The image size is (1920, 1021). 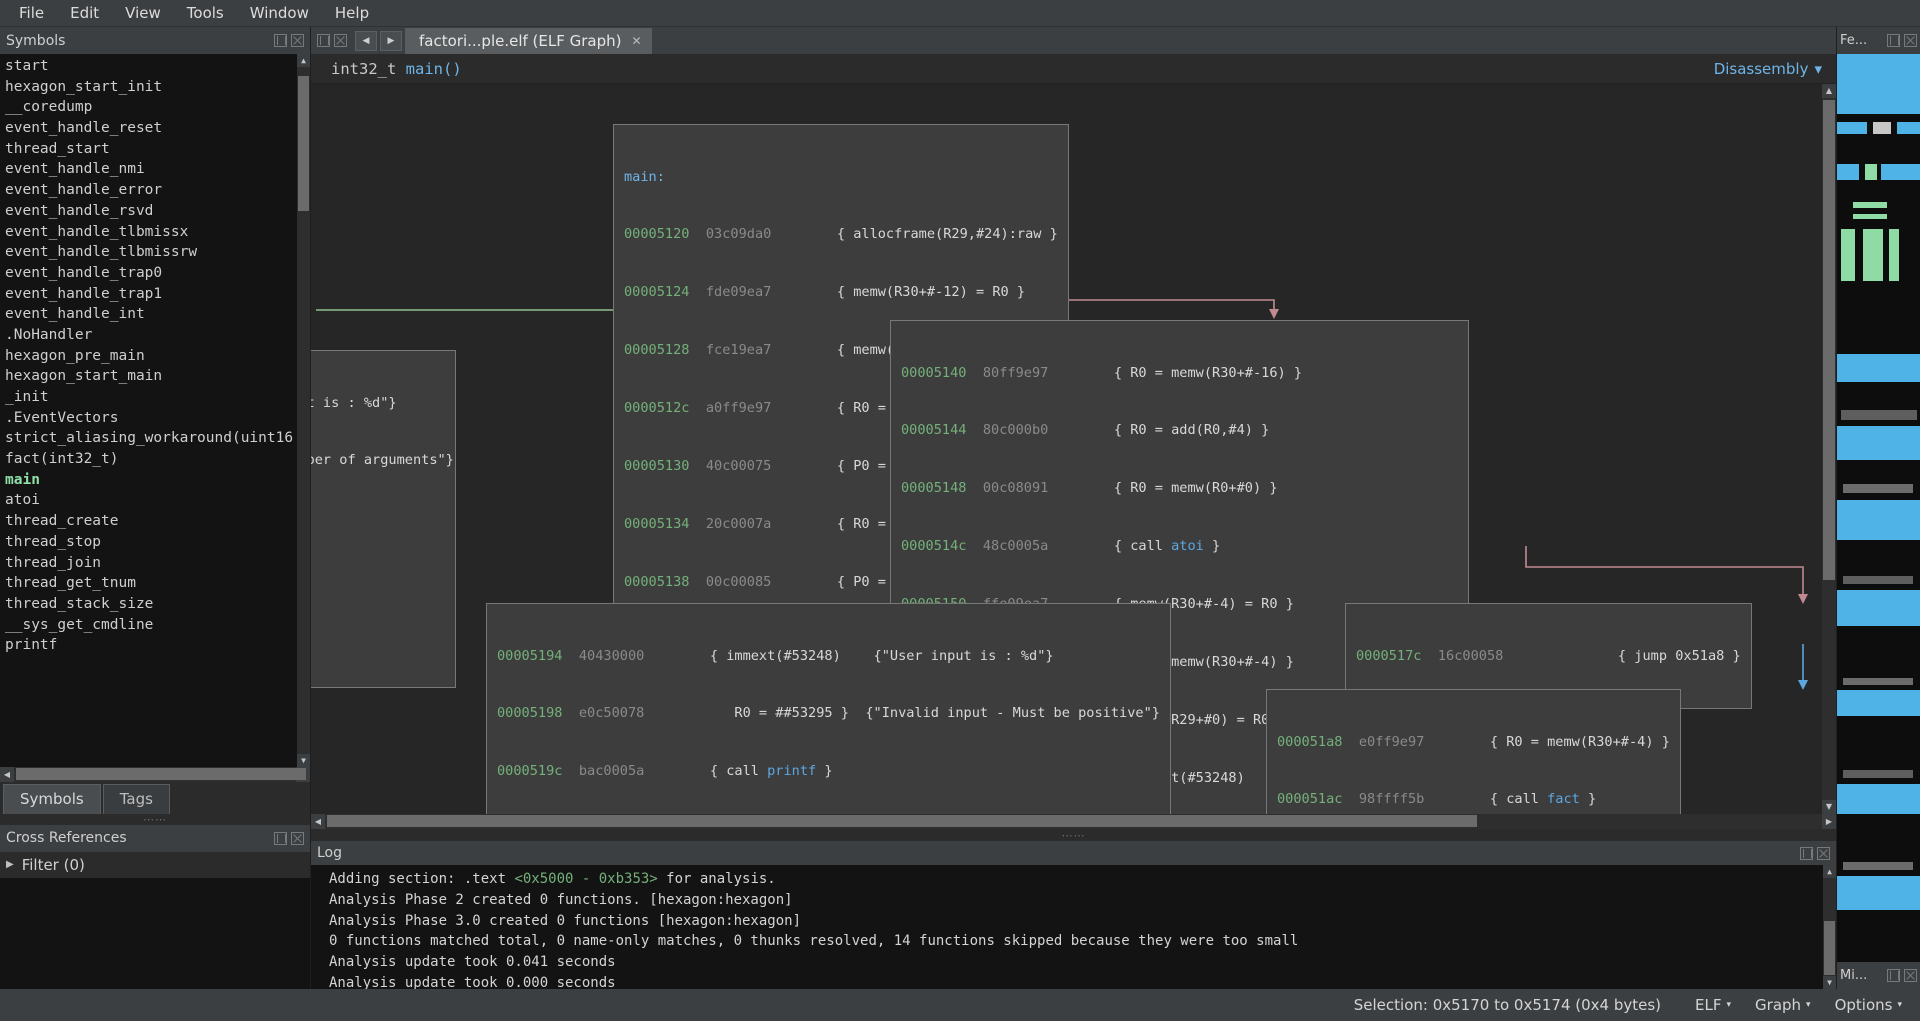 What do you see at coordinates (156, 418) in the screenshot?
I see `list-item: .EventVectors` at bounding box center [156, 418].